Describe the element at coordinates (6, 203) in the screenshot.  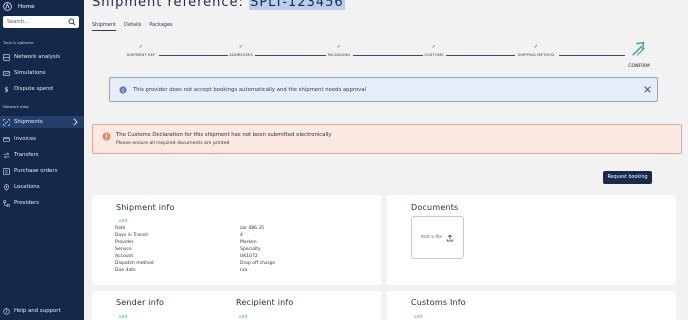
I see `providers-icon` at that location.